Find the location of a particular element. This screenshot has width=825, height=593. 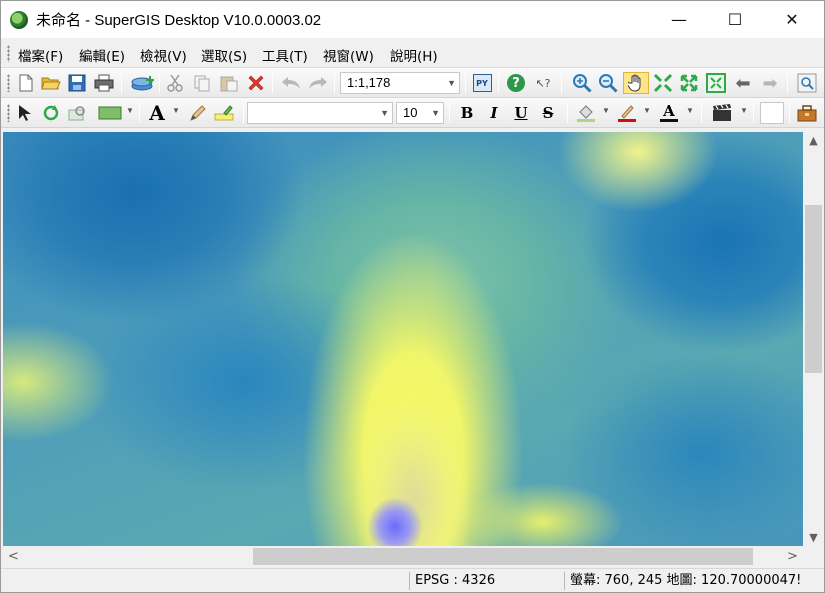

zoom-out-icon is located at coordinates (608, 83).